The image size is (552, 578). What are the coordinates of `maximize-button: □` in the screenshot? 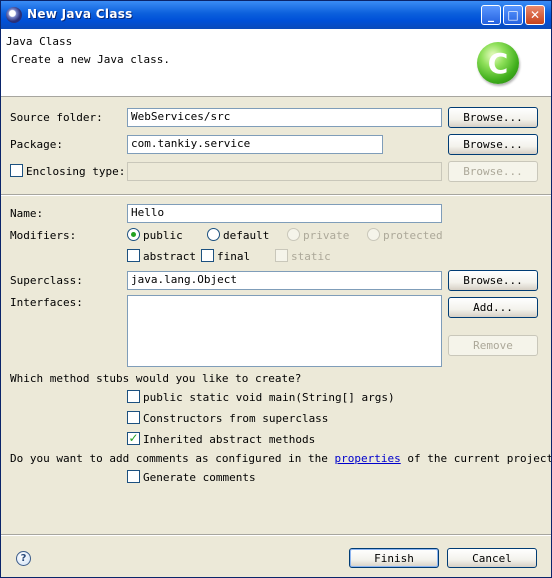 It's located at (513, 15).